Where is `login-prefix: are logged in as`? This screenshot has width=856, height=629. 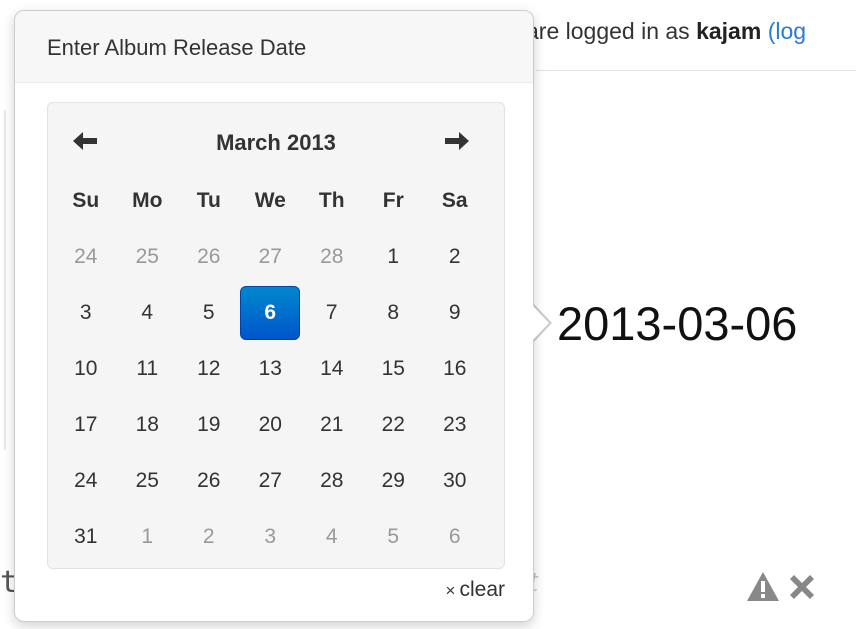 login-prefix: are logged in as is located at coordinates (608, 31).